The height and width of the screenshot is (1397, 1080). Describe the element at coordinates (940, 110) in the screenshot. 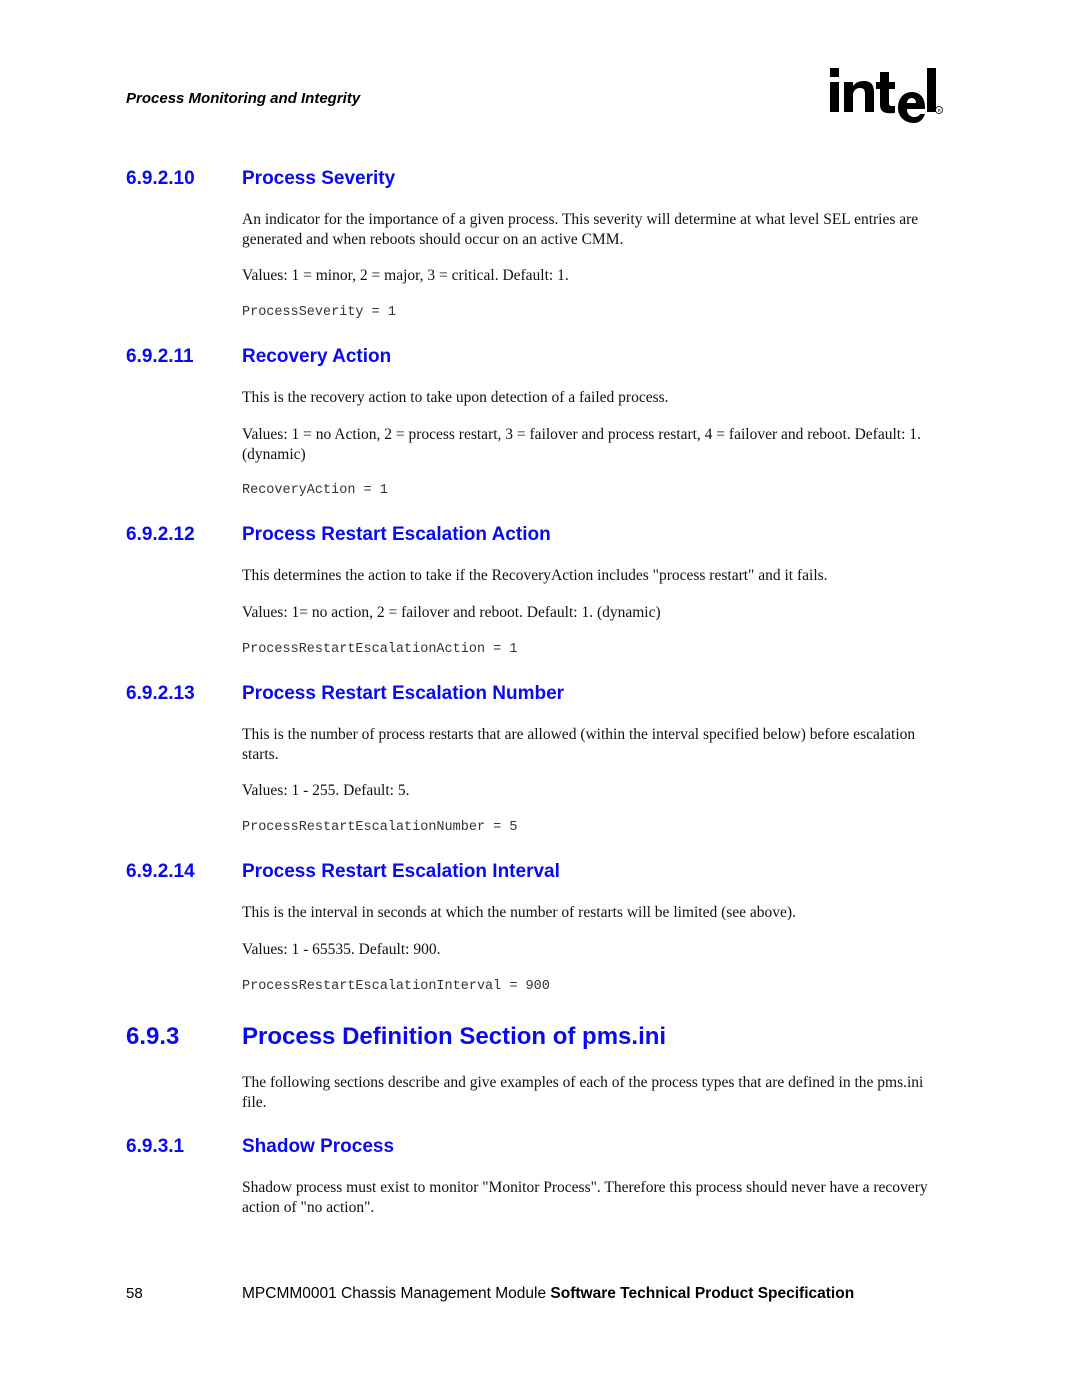

I see `svg-text: R` at that location.